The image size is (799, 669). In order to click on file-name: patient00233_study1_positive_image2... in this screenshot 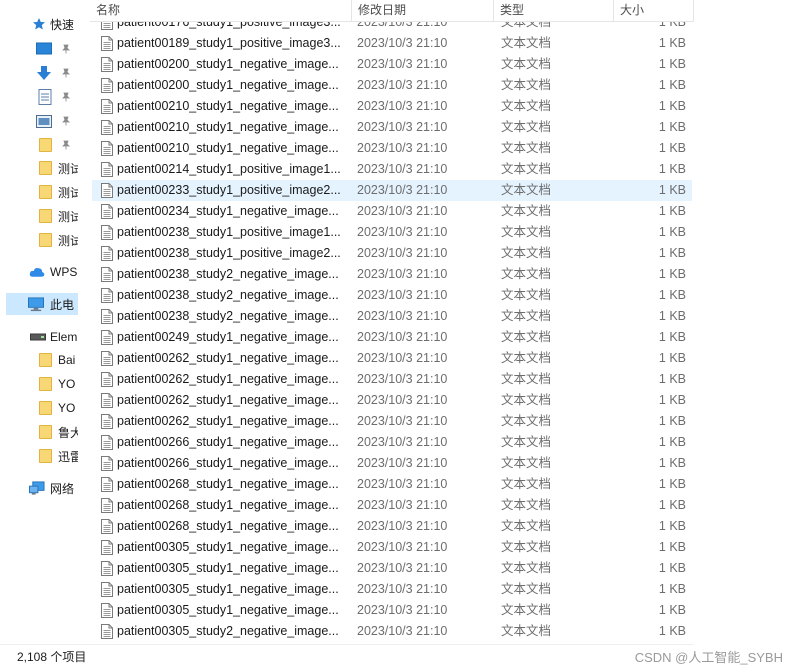, I will do `click(229, 190)`.